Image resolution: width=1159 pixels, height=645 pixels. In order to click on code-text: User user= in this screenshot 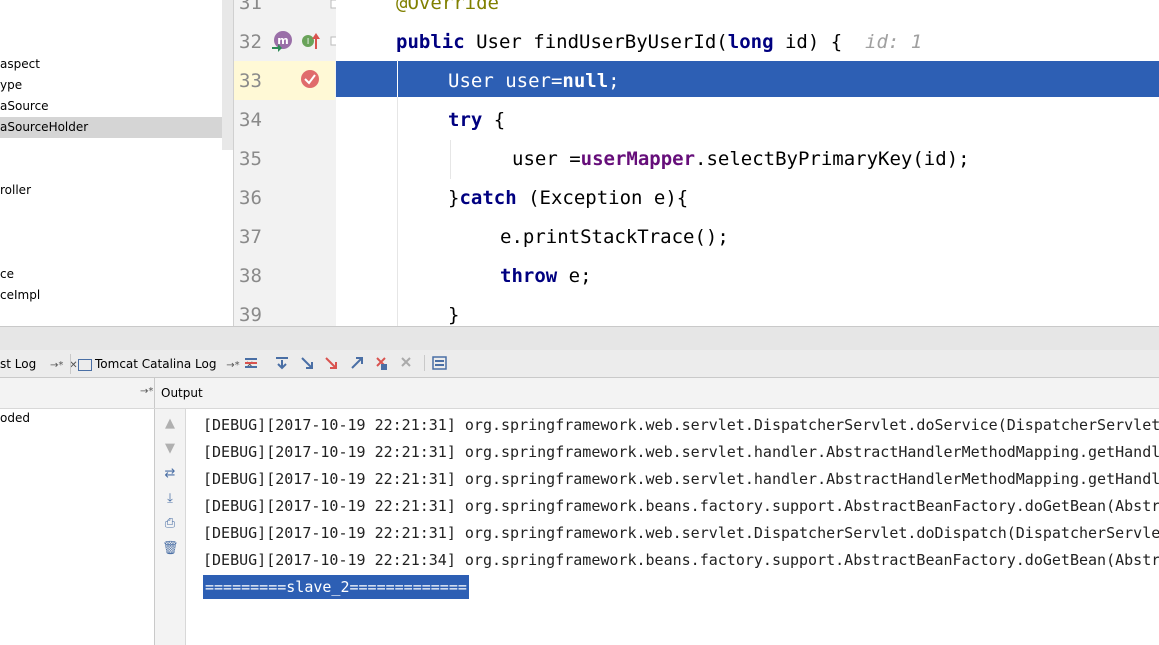, I will do `click(505, 81)`.